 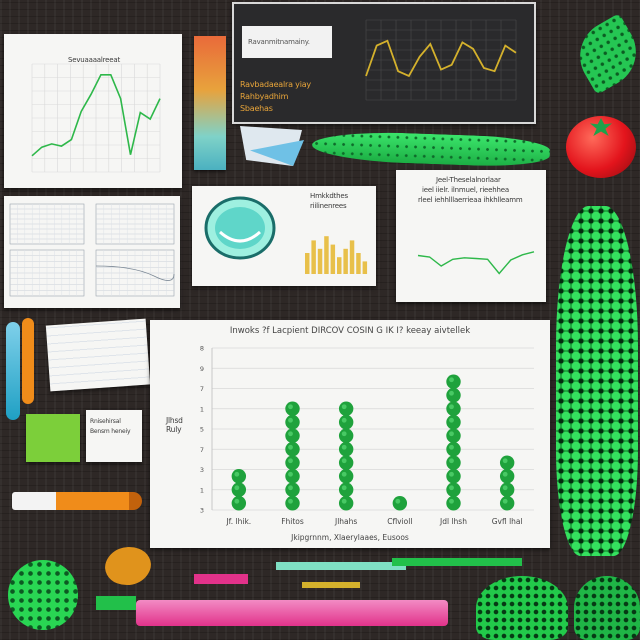 What do you see at coordinates (476, 263) in the screenshot?
I see `series-line` at bounding box center [476, 263].